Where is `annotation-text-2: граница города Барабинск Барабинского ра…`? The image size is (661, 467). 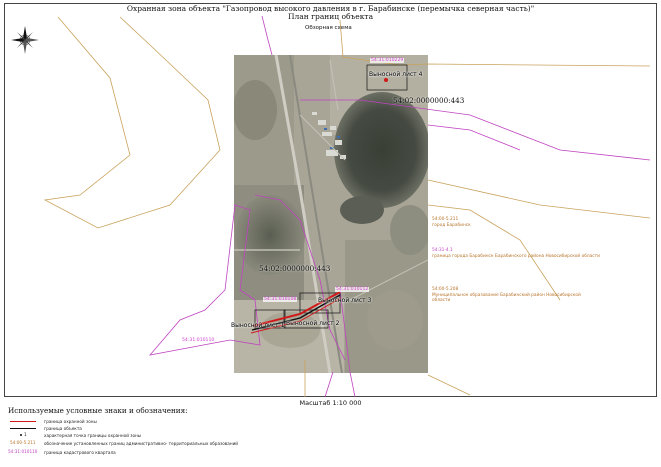
annotation-text-2: граница города Барабинск Барабинского ра… is located at coordinates (516, 256).